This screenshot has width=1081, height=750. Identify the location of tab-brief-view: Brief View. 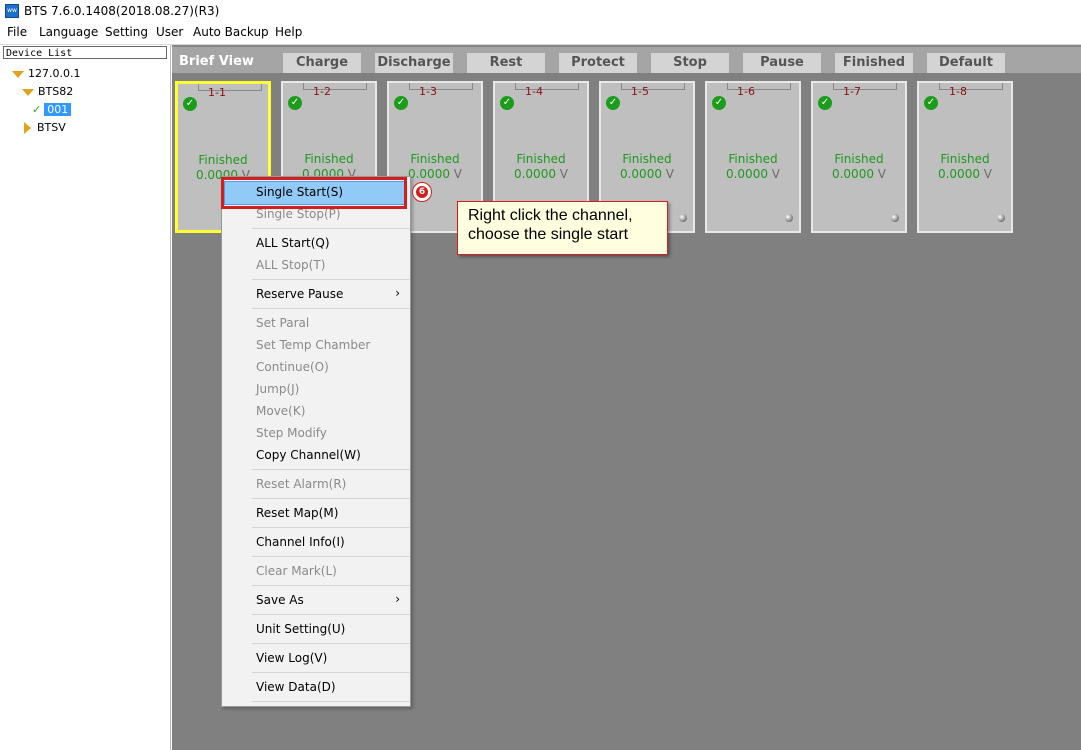
(216, 62).